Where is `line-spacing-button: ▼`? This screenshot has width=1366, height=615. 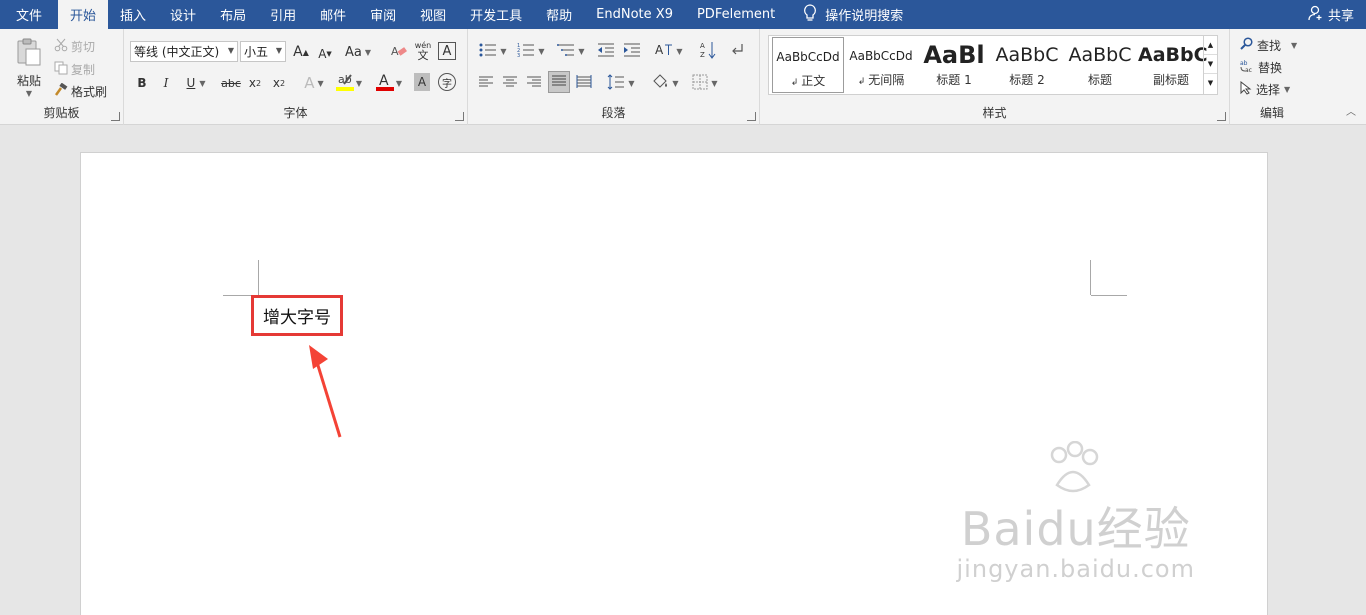 line-spacing-button: ▼ is located at coordinates (621, 83).